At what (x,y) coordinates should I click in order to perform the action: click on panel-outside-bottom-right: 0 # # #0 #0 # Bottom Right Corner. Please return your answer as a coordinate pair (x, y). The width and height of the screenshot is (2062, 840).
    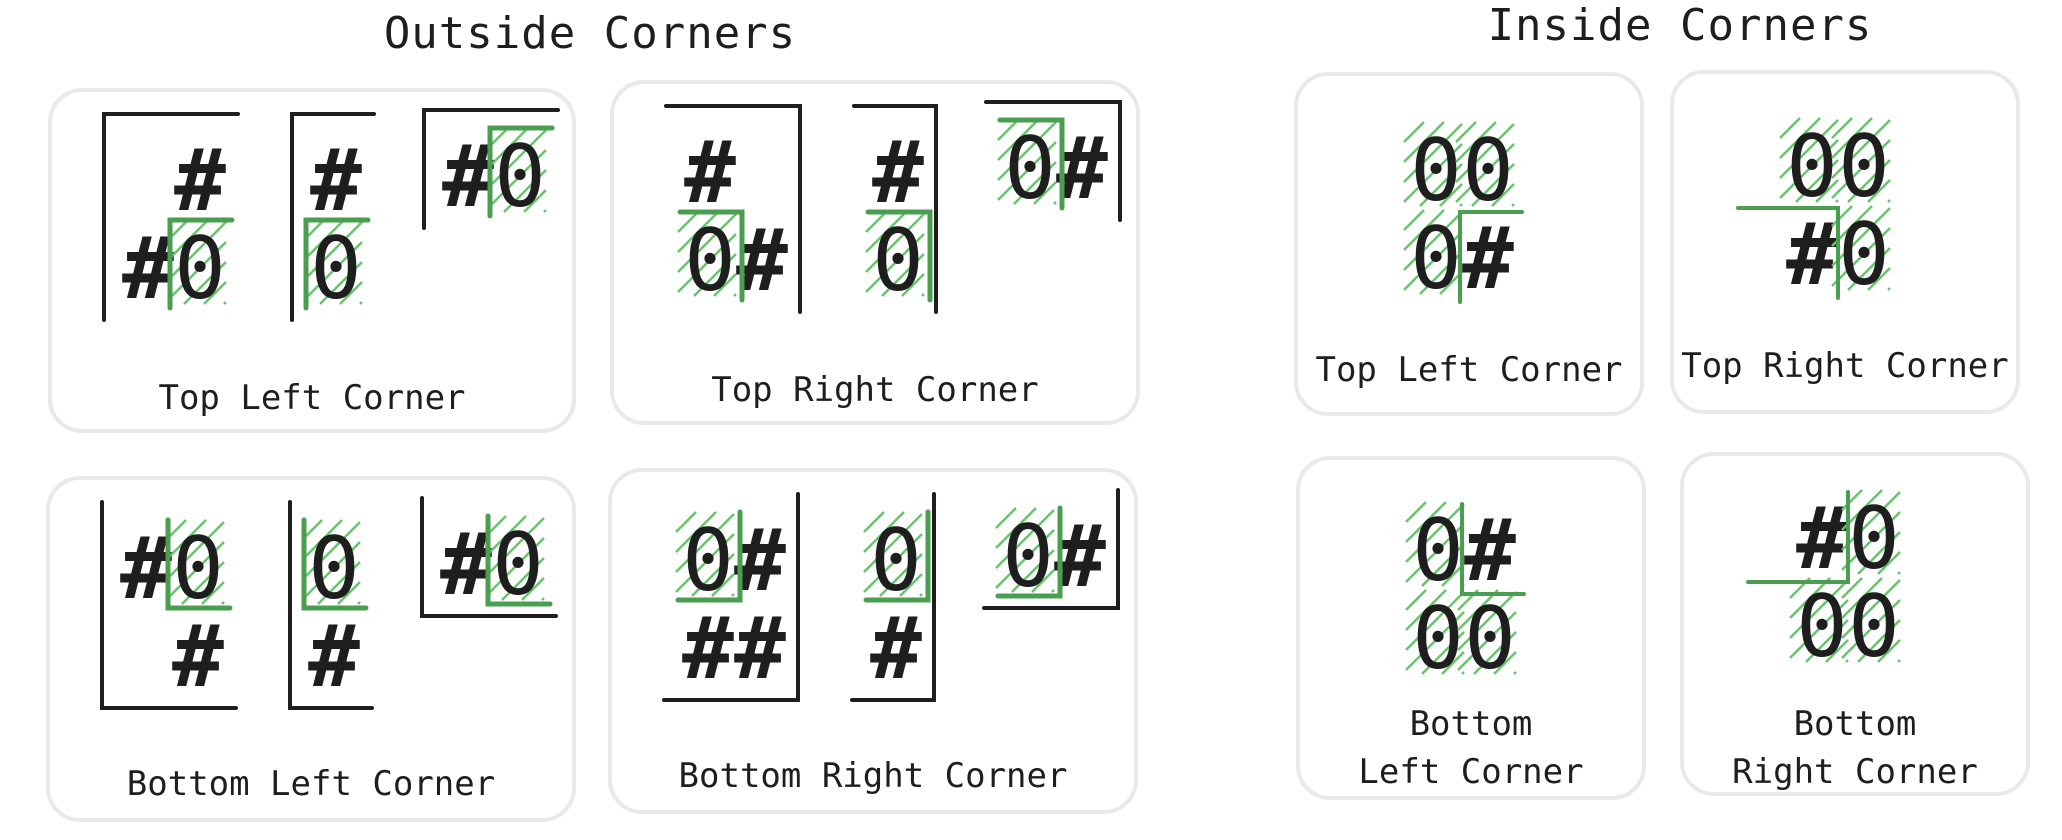
    Looking at the image, I should click on (873, 641).